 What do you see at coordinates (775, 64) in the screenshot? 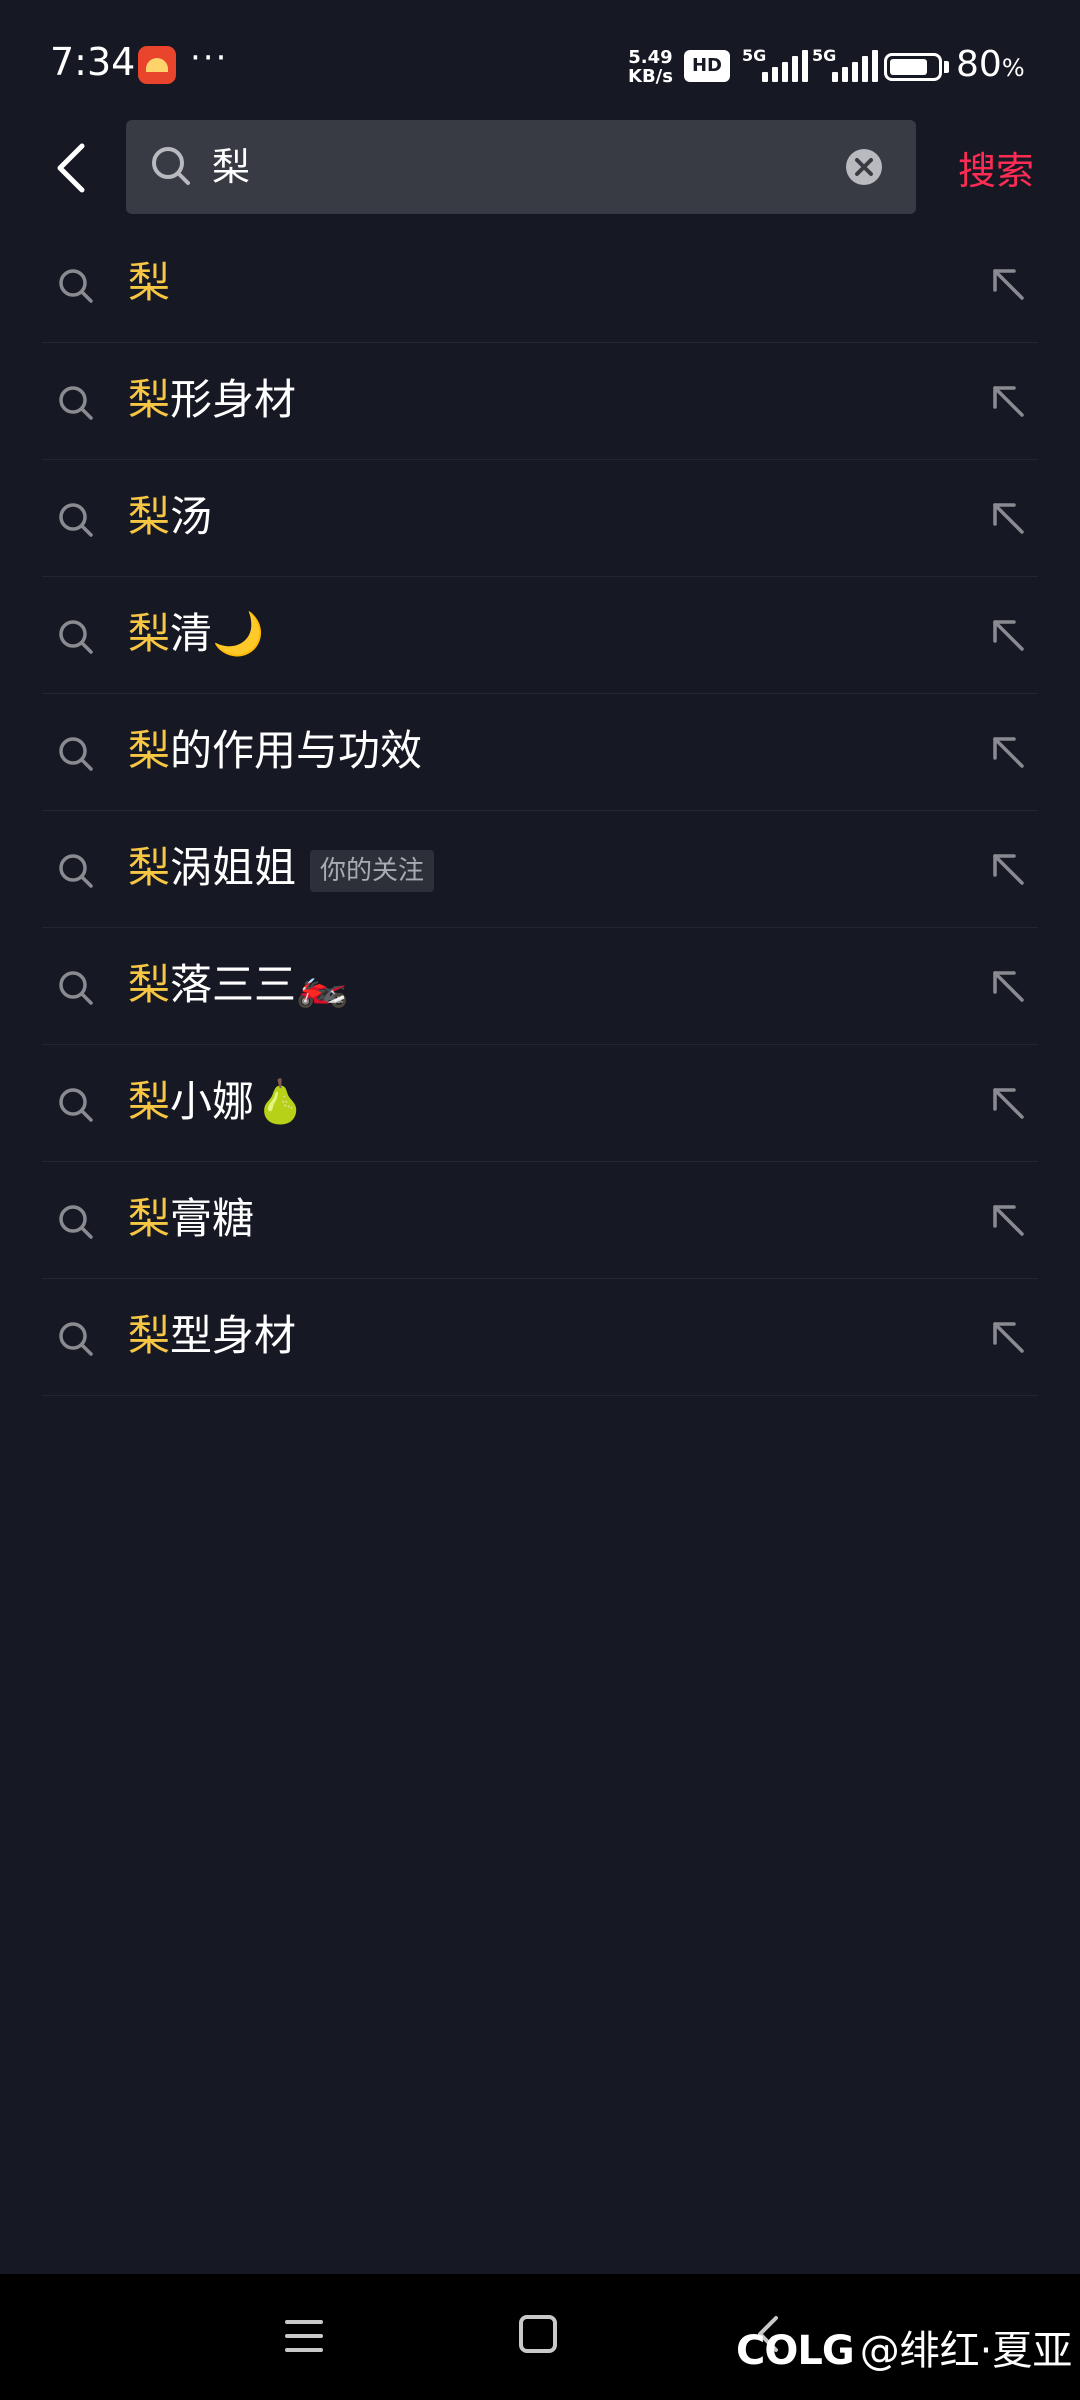
I see `signal-strength-icon: 5G` at bounding box center [775, 64].